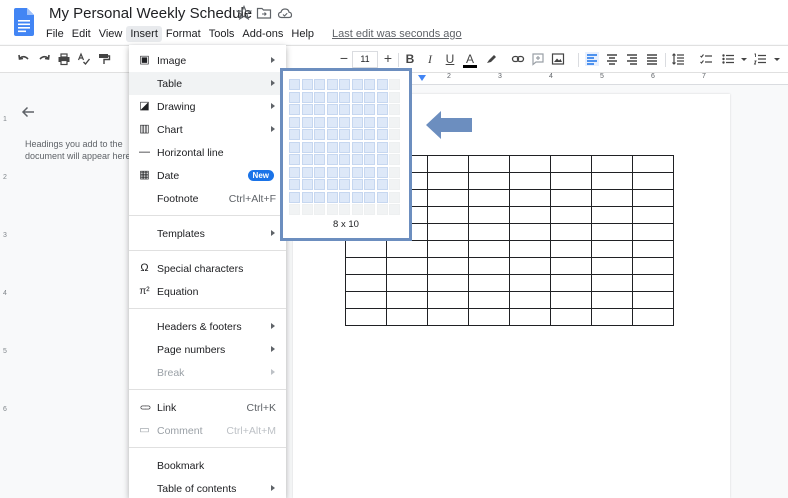 Image resolution: width=788 pixels, height=498 pixels. What do you see at coordinates (410, 59) in the screenshot?
I see `bold-button: B` at bounding box center [410, 59].